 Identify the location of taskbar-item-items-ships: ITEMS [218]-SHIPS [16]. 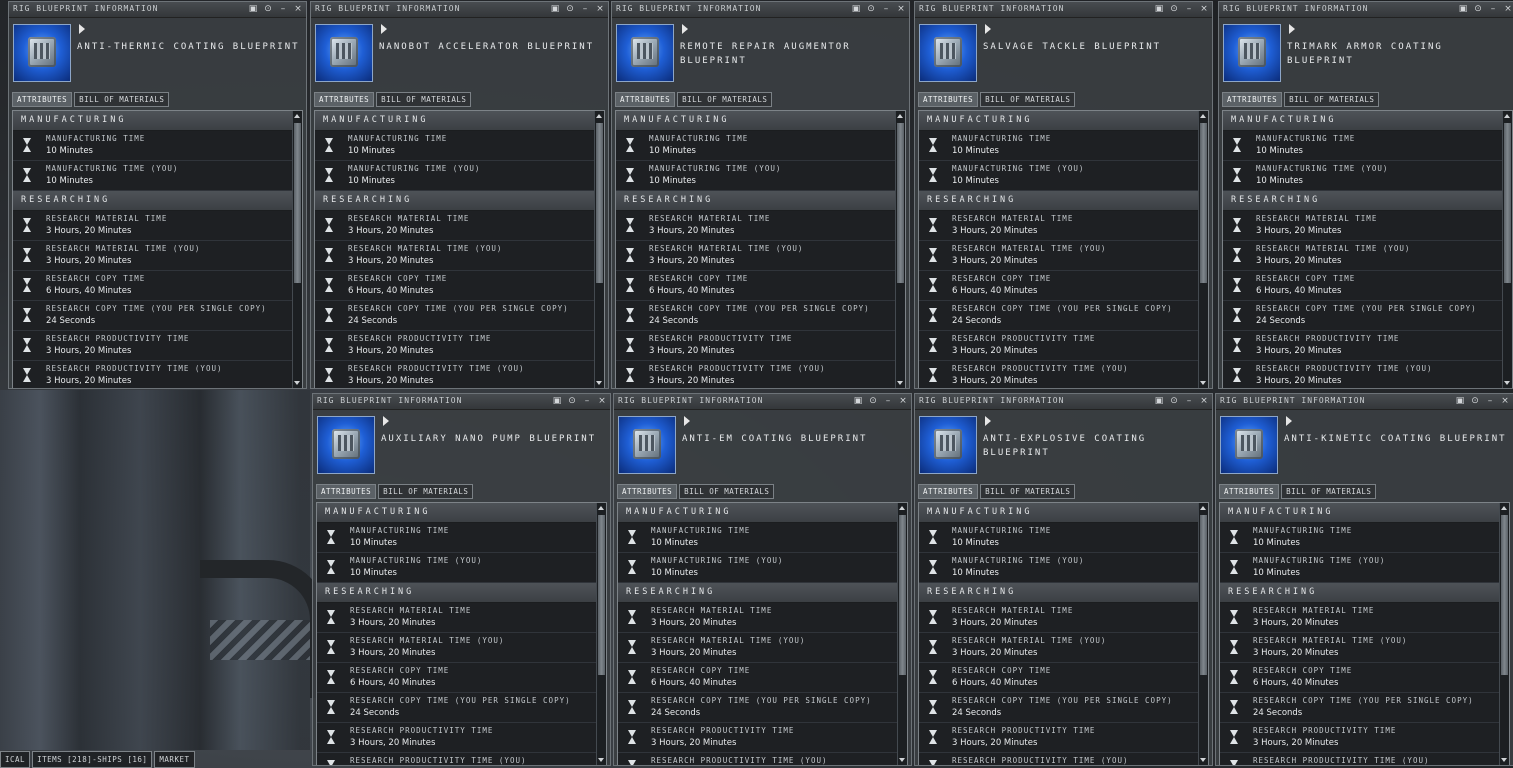
(92, 759).